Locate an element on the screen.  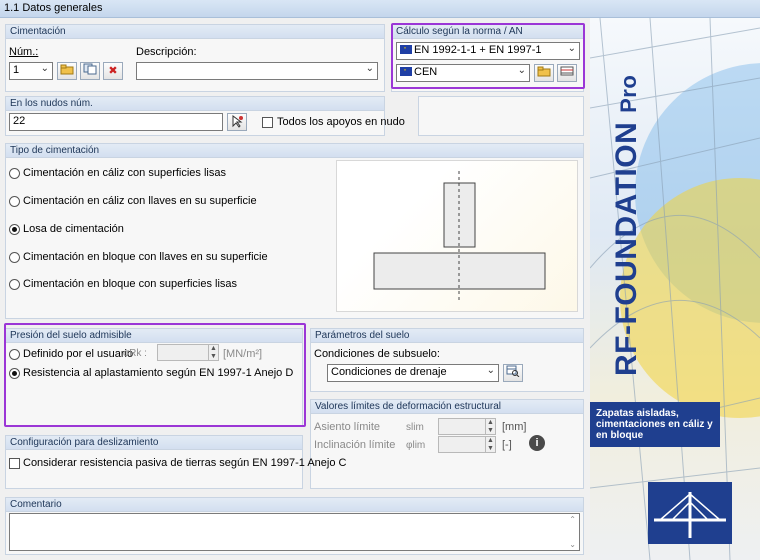
pick-nodes-button is located at coordinates (237, 122).